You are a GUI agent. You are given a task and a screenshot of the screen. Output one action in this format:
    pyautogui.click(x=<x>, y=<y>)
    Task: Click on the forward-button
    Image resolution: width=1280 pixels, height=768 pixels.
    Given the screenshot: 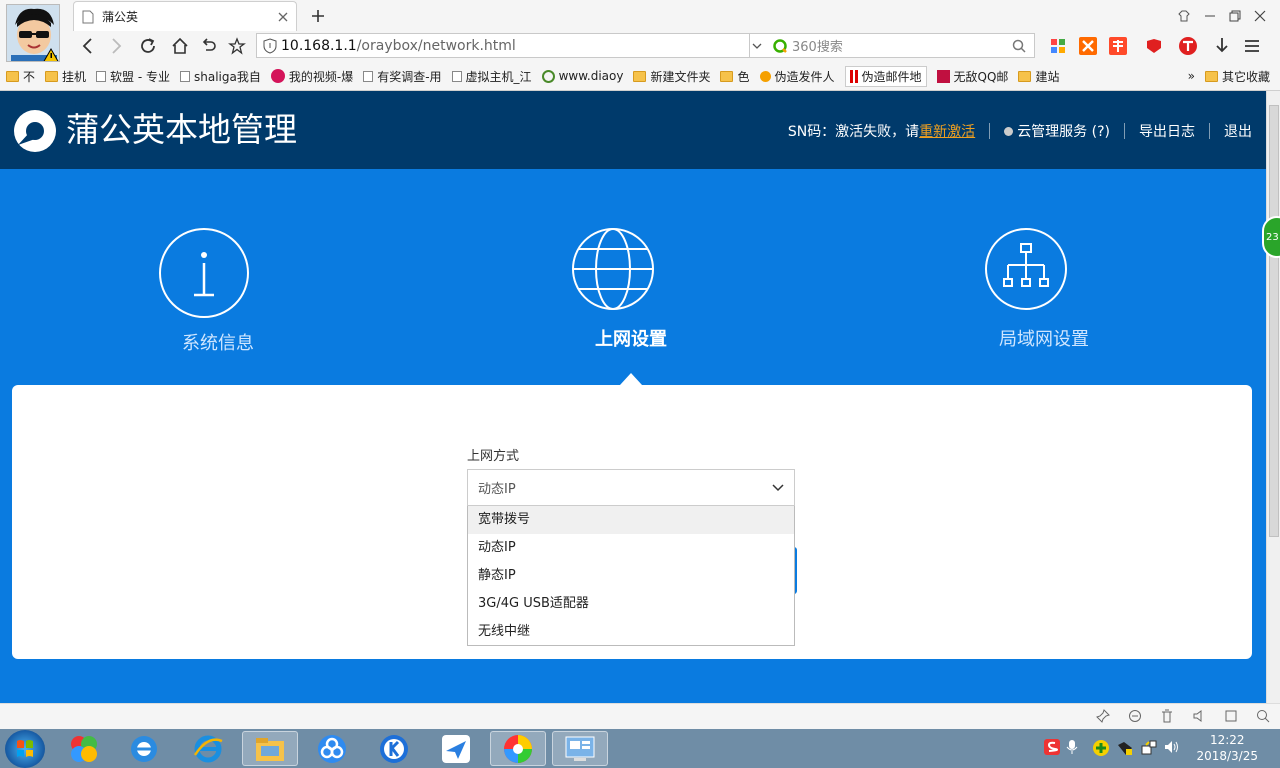 What is the action you would take?
    pyautogui.click(x=116, y=46)
    